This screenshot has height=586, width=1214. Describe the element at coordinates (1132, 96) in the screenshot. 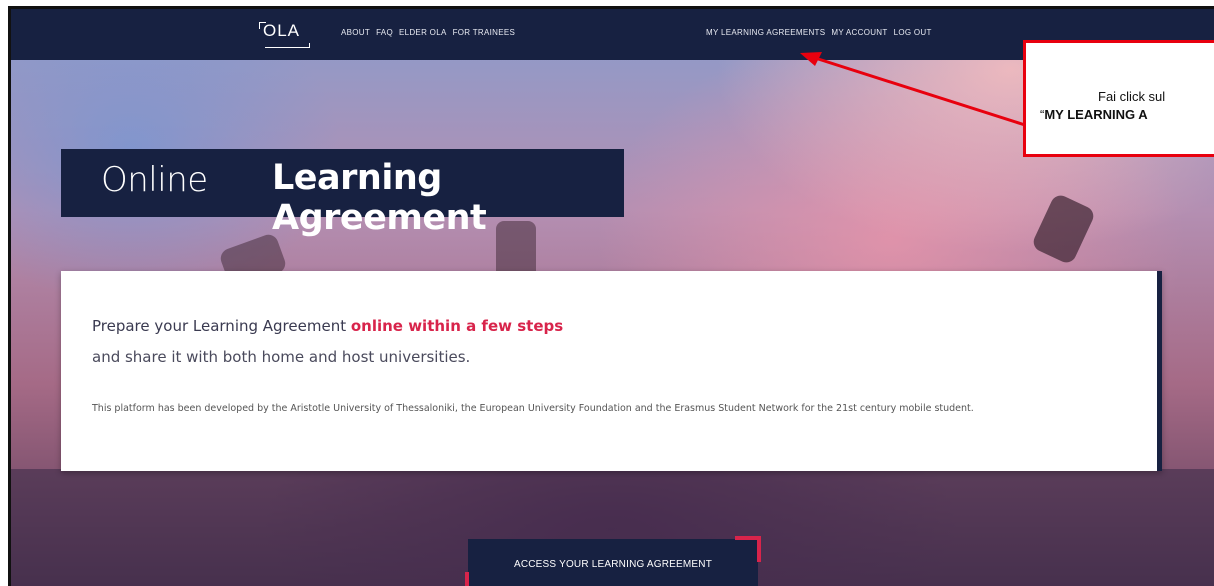

I see `callout-line1: Fai click sul` at that location.